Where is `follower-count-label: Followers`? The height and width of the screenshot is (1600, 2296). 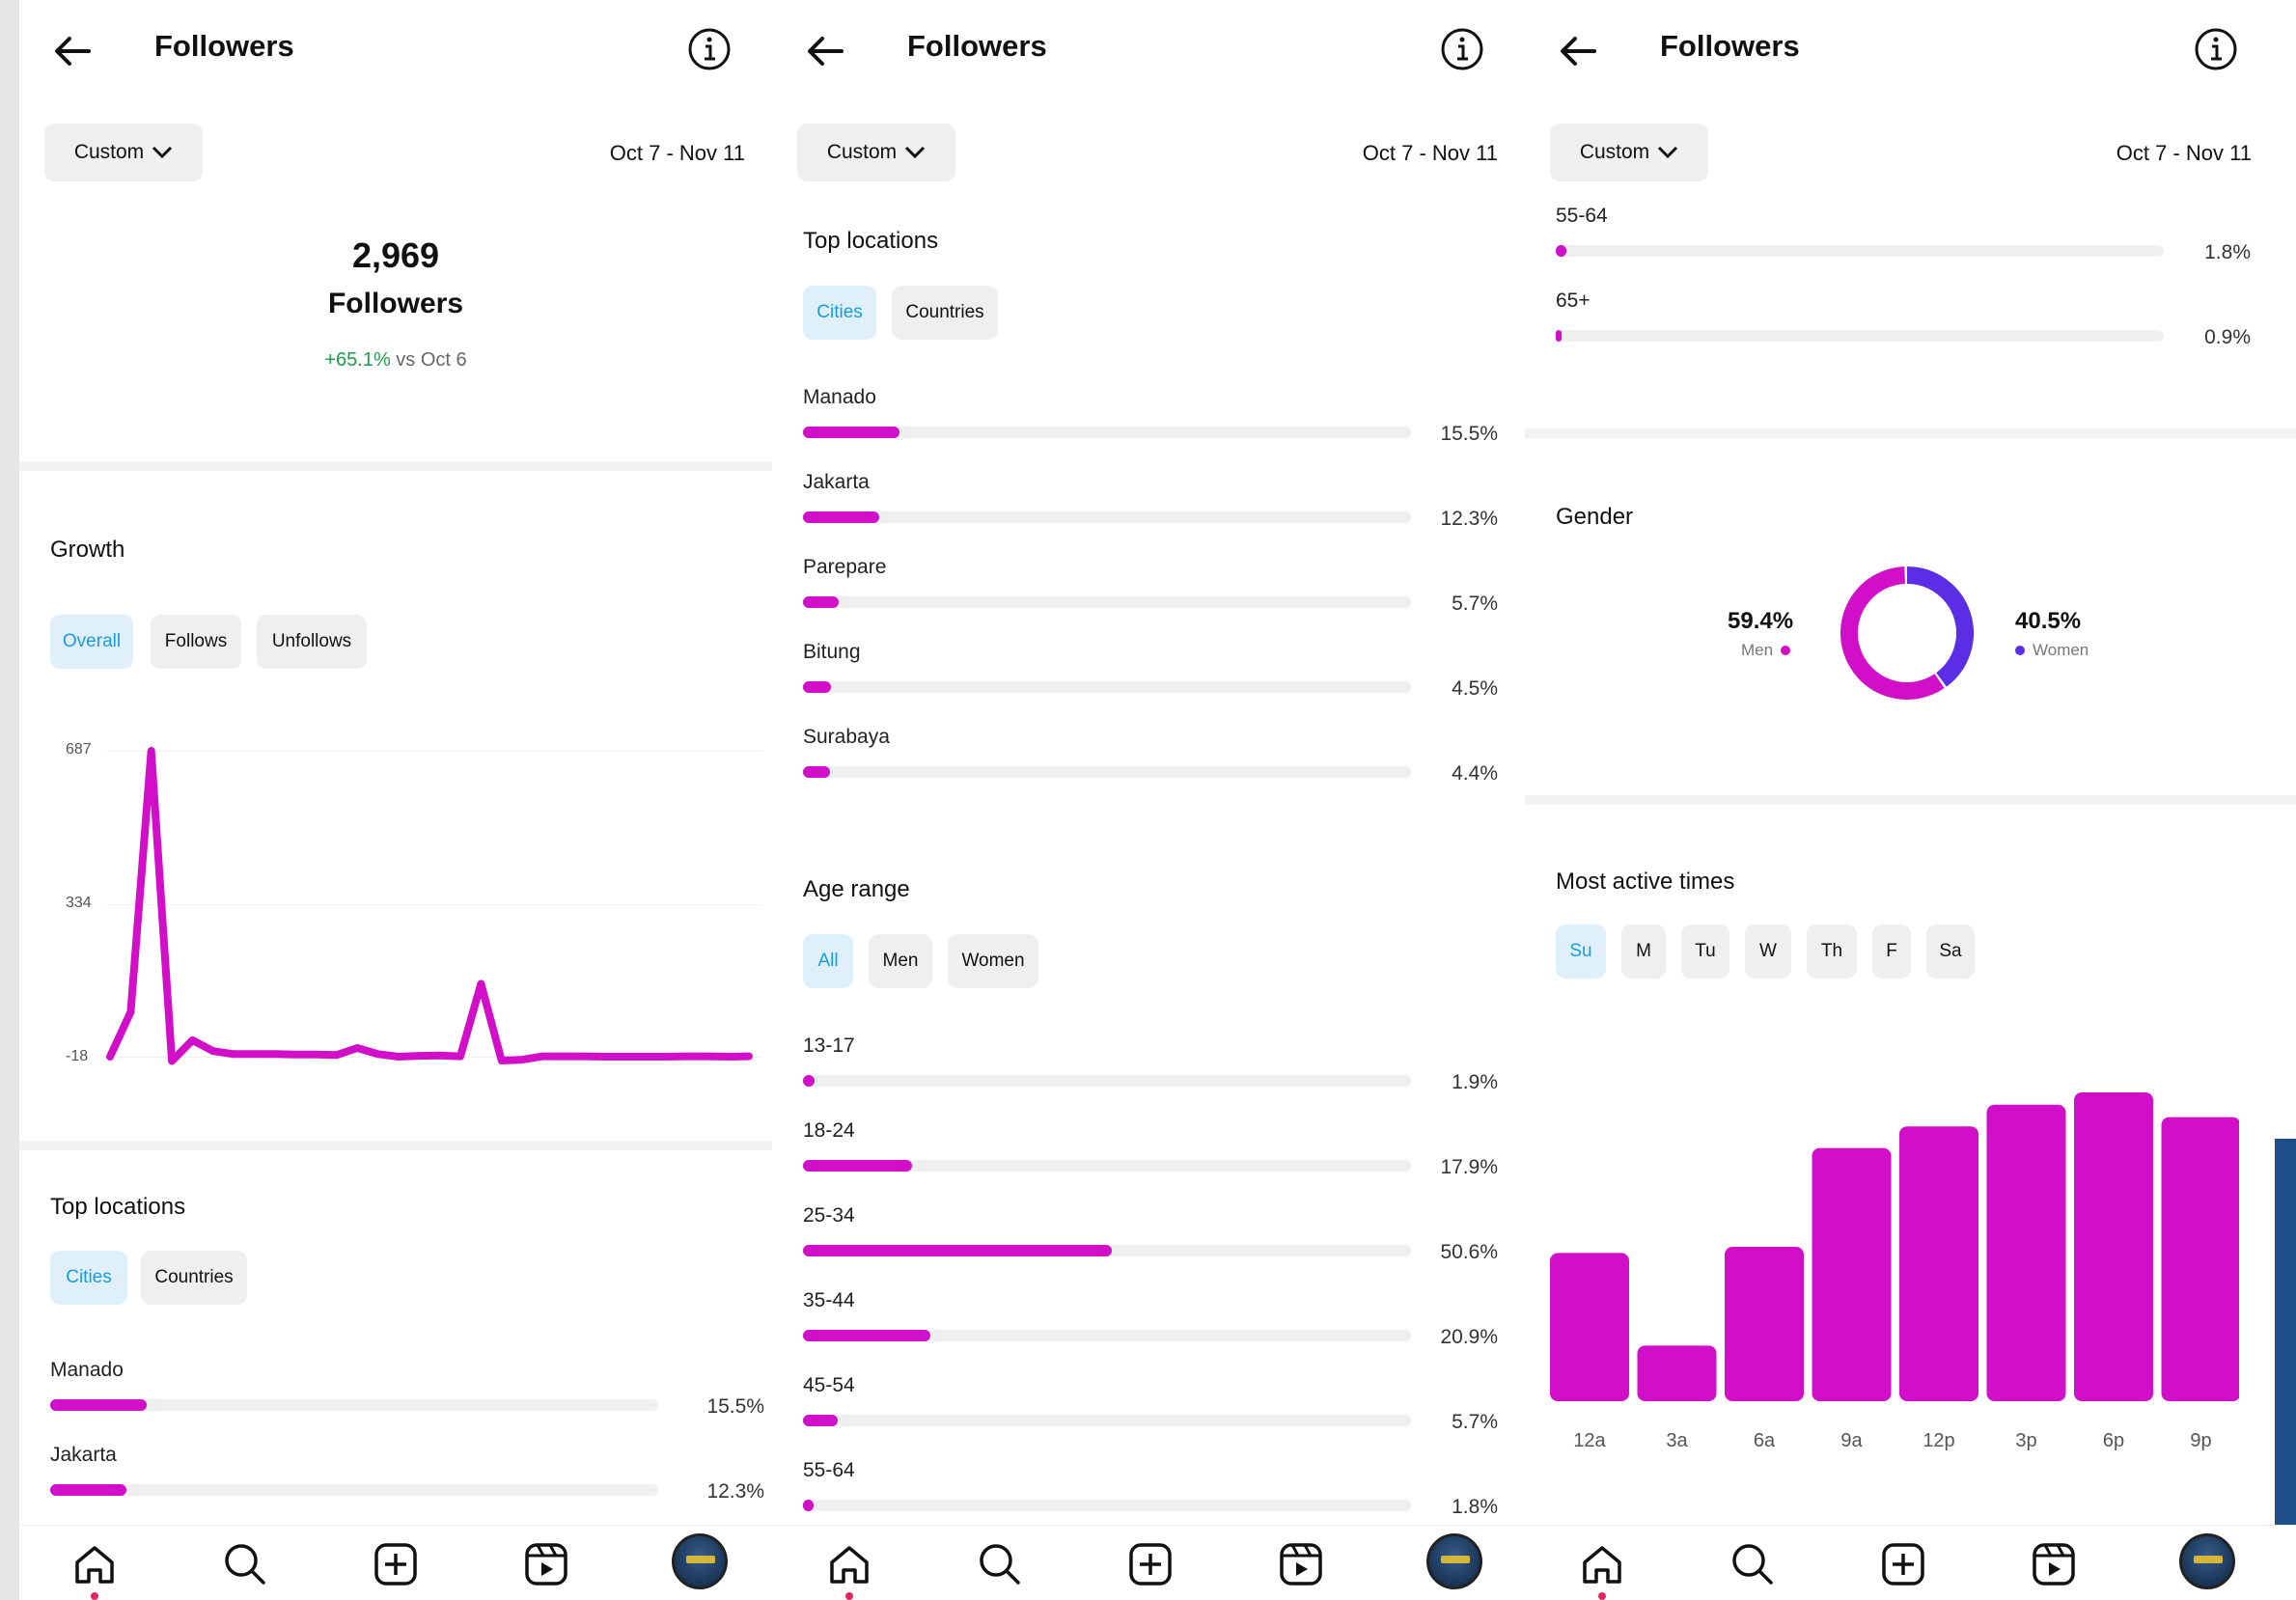 follower-count-label: Followers is located at coordinates (395, 303).